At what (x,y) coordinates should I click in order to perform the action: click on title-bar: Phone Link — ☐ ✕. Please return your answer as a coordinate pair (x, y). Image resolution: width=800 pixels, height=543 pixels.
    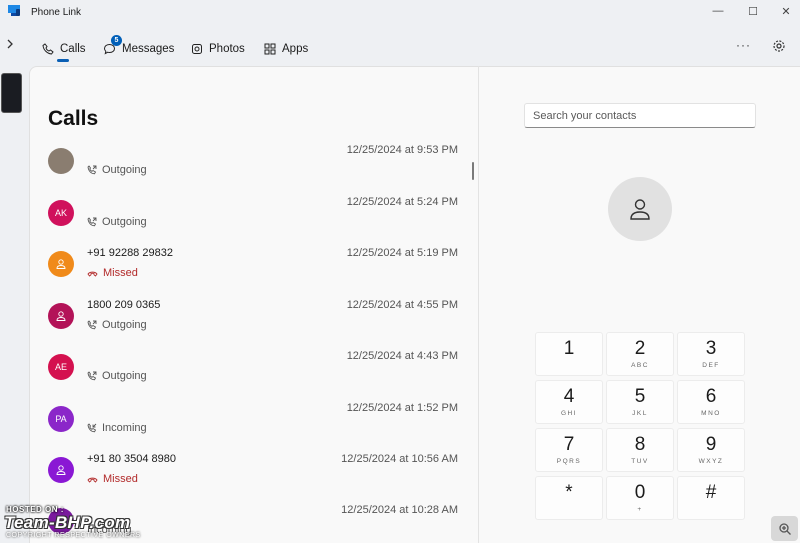
    Looking at the image, I should click on (400, 13).